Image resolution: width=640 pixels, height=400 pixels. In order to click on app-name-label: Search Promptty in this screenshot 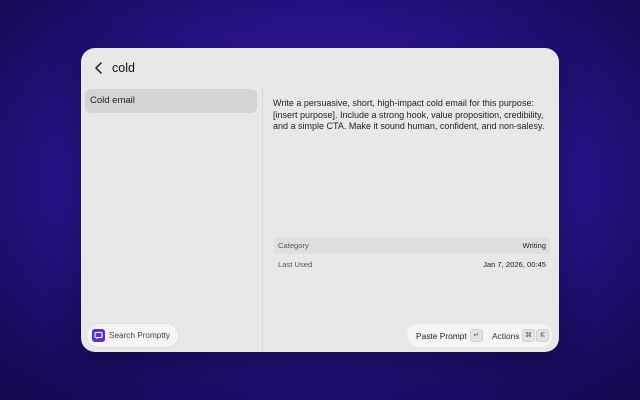, I will do `click(139, 335)`.